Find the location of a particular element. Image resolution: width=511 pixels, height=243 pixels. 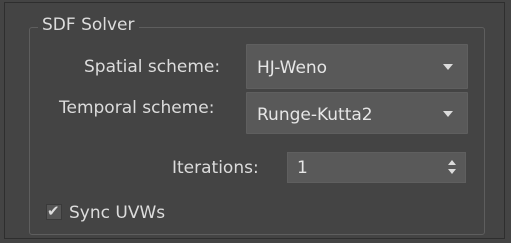

sync-uvws-label: Sync UVWs is located at coordinates (117, 213).